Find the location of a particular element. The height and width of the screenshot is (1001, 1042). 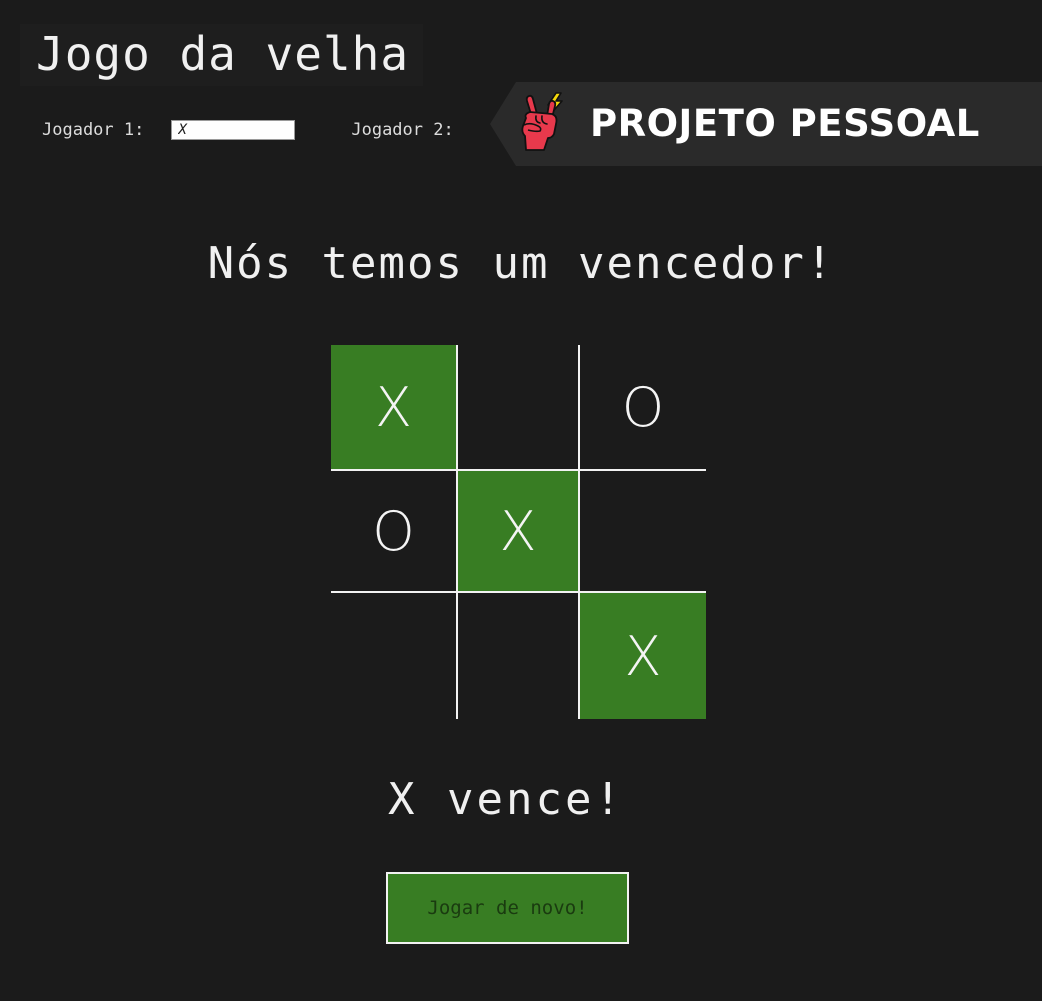

page-title: Jogo da velha is located at coordinates (222, 55).